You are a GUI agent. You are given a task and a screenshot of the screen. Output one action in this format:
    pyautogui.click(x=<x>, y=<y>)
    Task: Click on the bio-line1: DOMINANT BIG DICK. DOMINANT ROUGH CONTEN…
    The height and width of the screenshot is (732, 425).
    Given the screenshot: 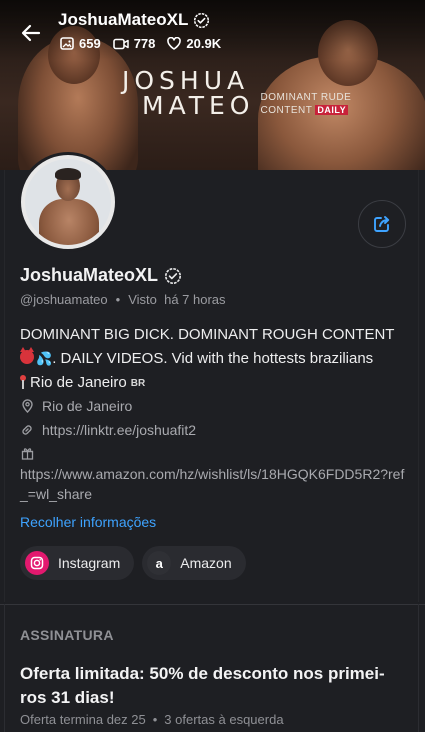 What is the action you would take?
    pyautogui.click(x=207, y=334)
    